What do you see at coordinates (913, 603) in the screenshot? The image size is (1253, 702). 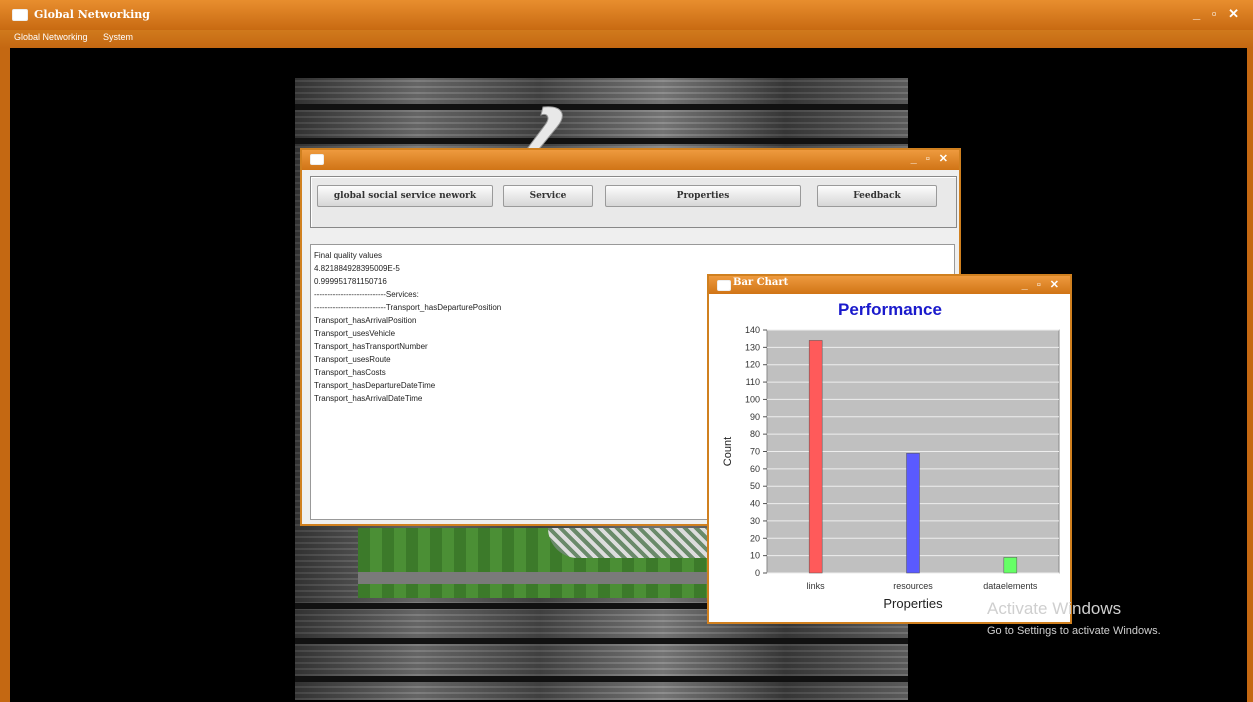 I see `x-axis-label: Properties` at bounding box center [913, 603].